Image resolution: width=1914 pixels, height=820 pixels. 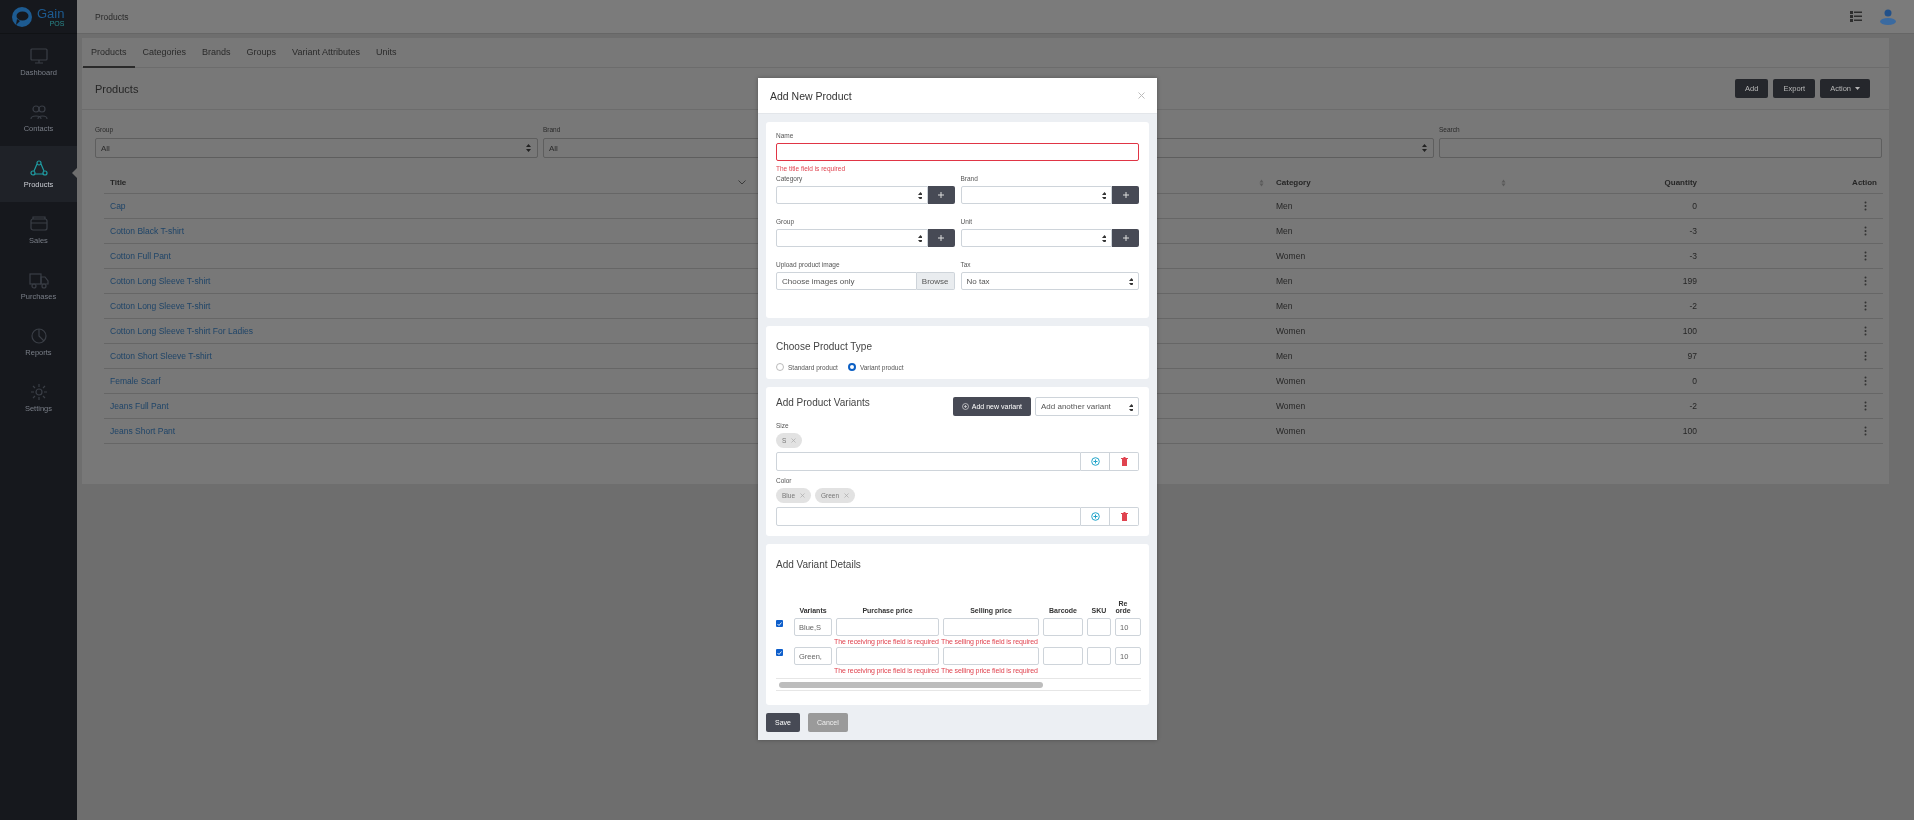 What do you see at coordinates (1693, 306) in the screenshot?
I see `table-cell: -2` at bounding box center [1693, 306].